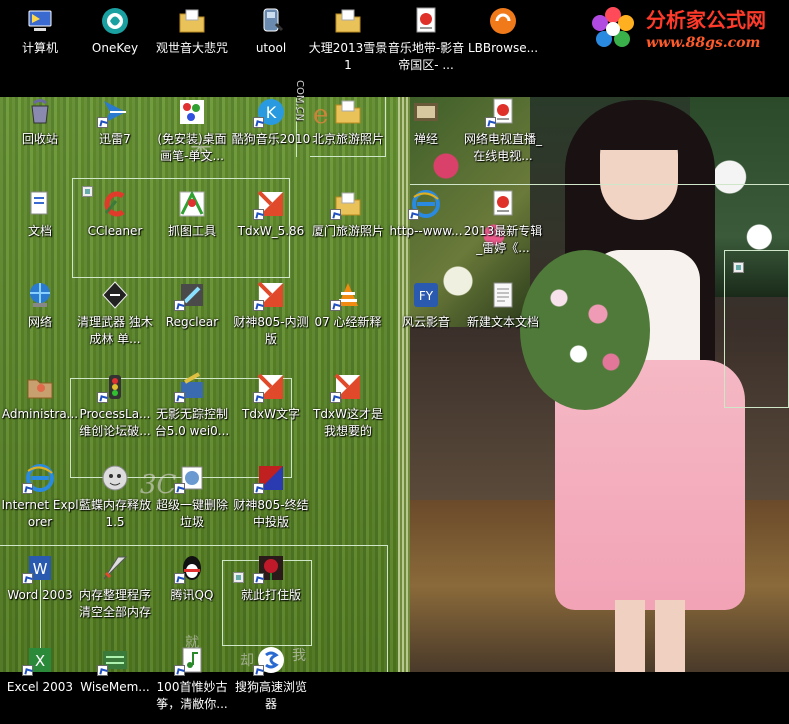 The height and width of the screenshot is (724, 789). Describe the element at coordinates (192, 322) in the screenshot. I see `desktop-icon-regclear: Regclear` at that location.